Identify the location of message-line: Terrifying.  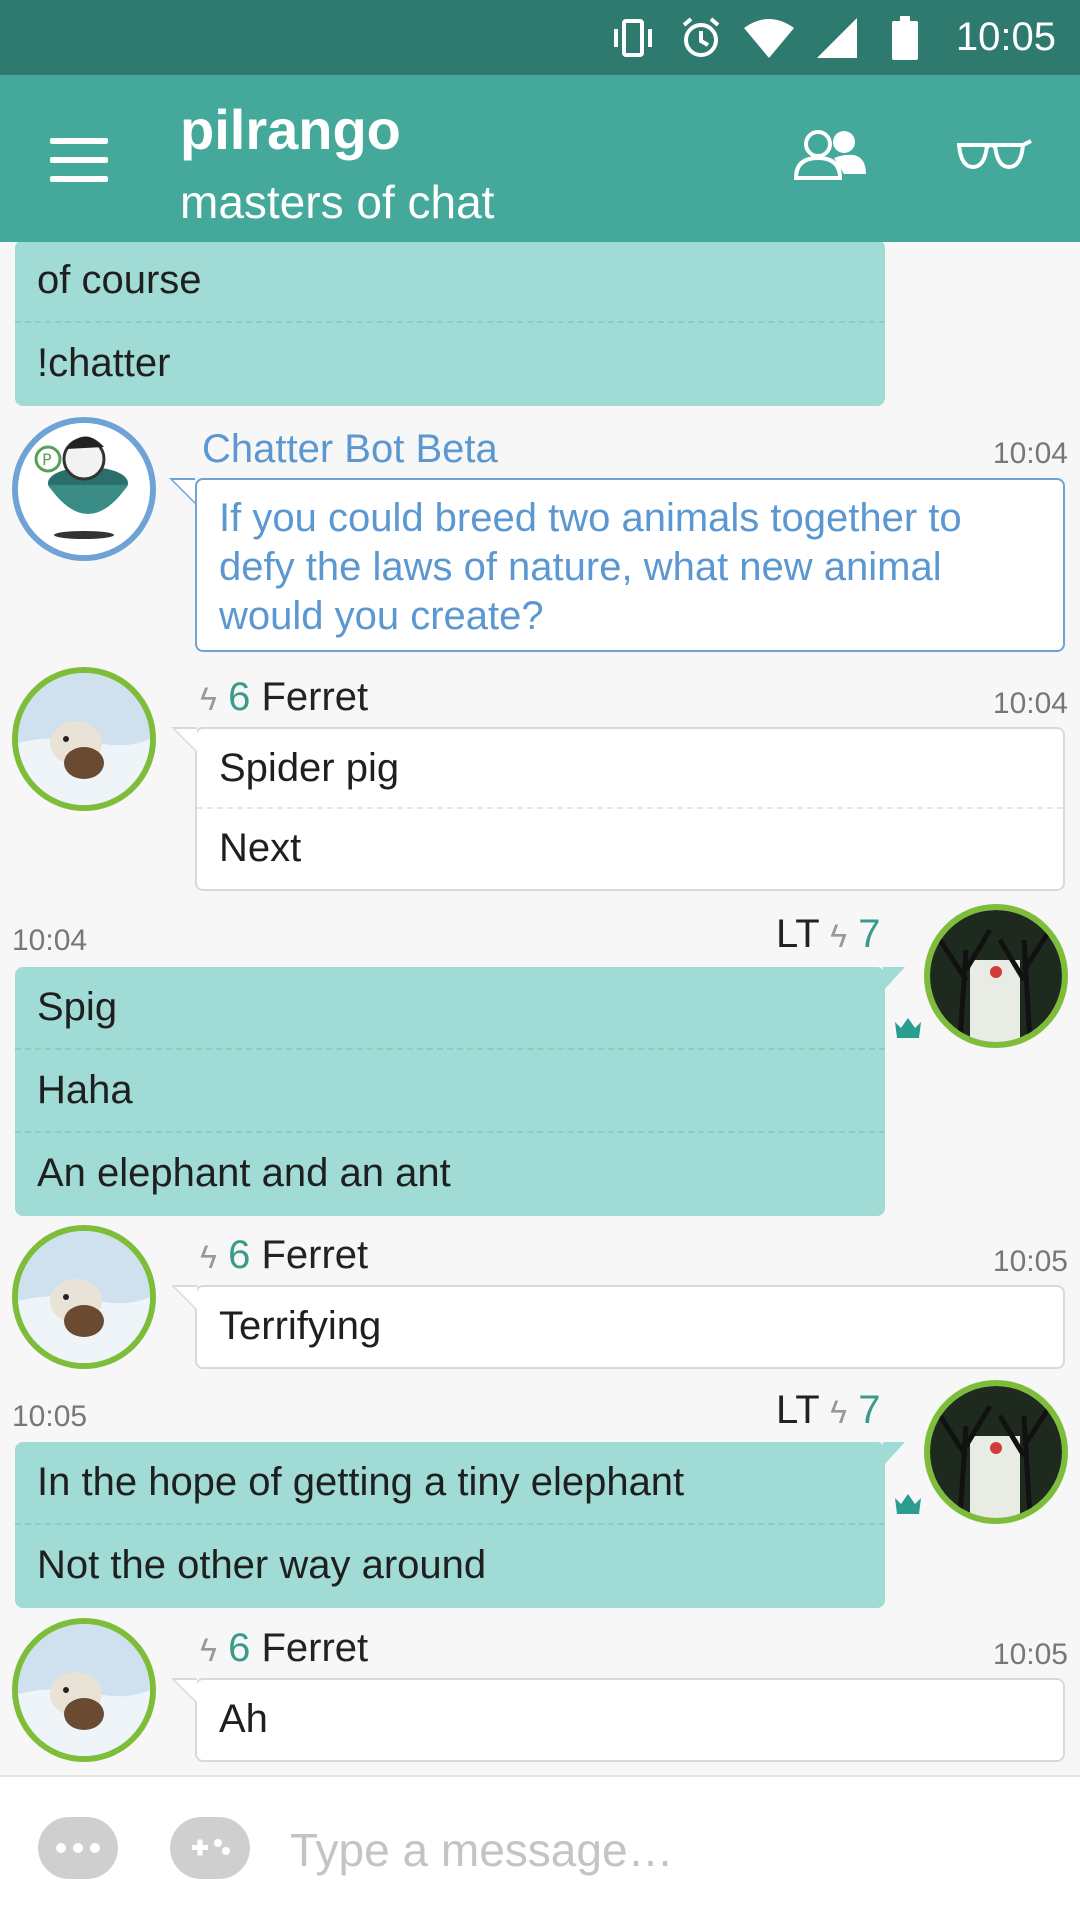
(300, 1326).